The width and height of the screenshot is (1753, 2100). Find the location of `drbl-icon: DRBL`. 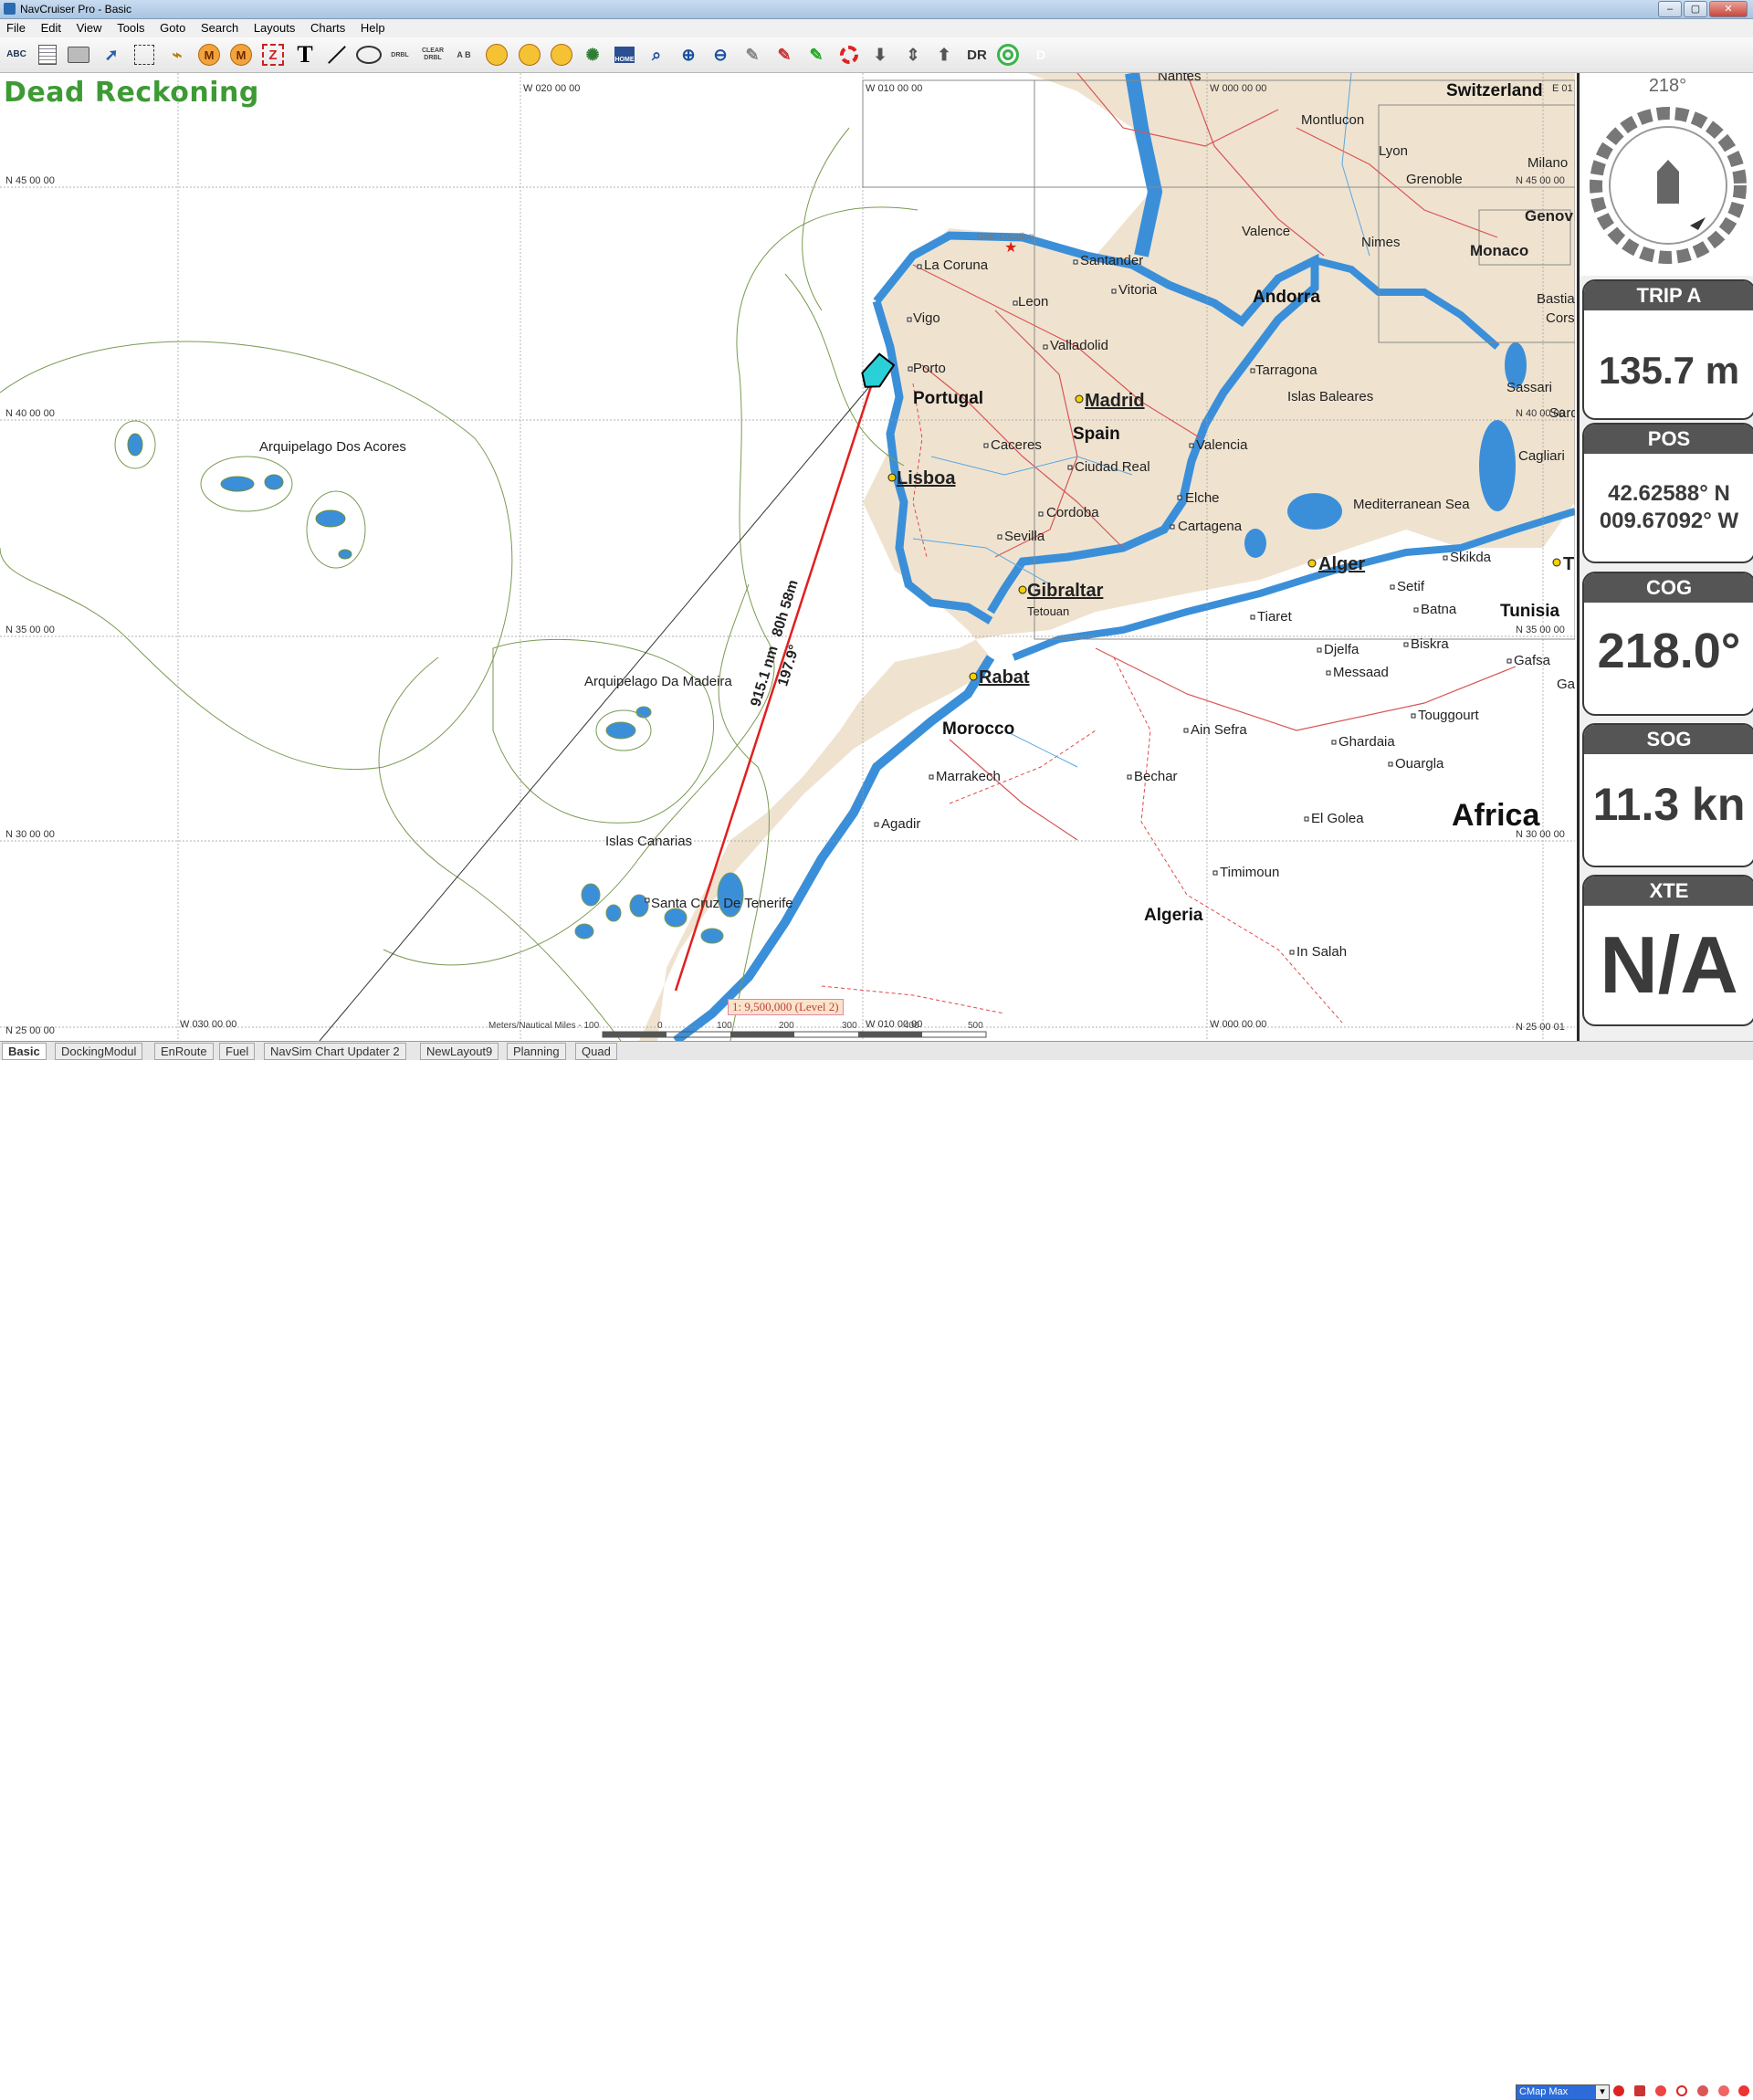

drbl-icon: DRBL is located at coordinates (400, 55).